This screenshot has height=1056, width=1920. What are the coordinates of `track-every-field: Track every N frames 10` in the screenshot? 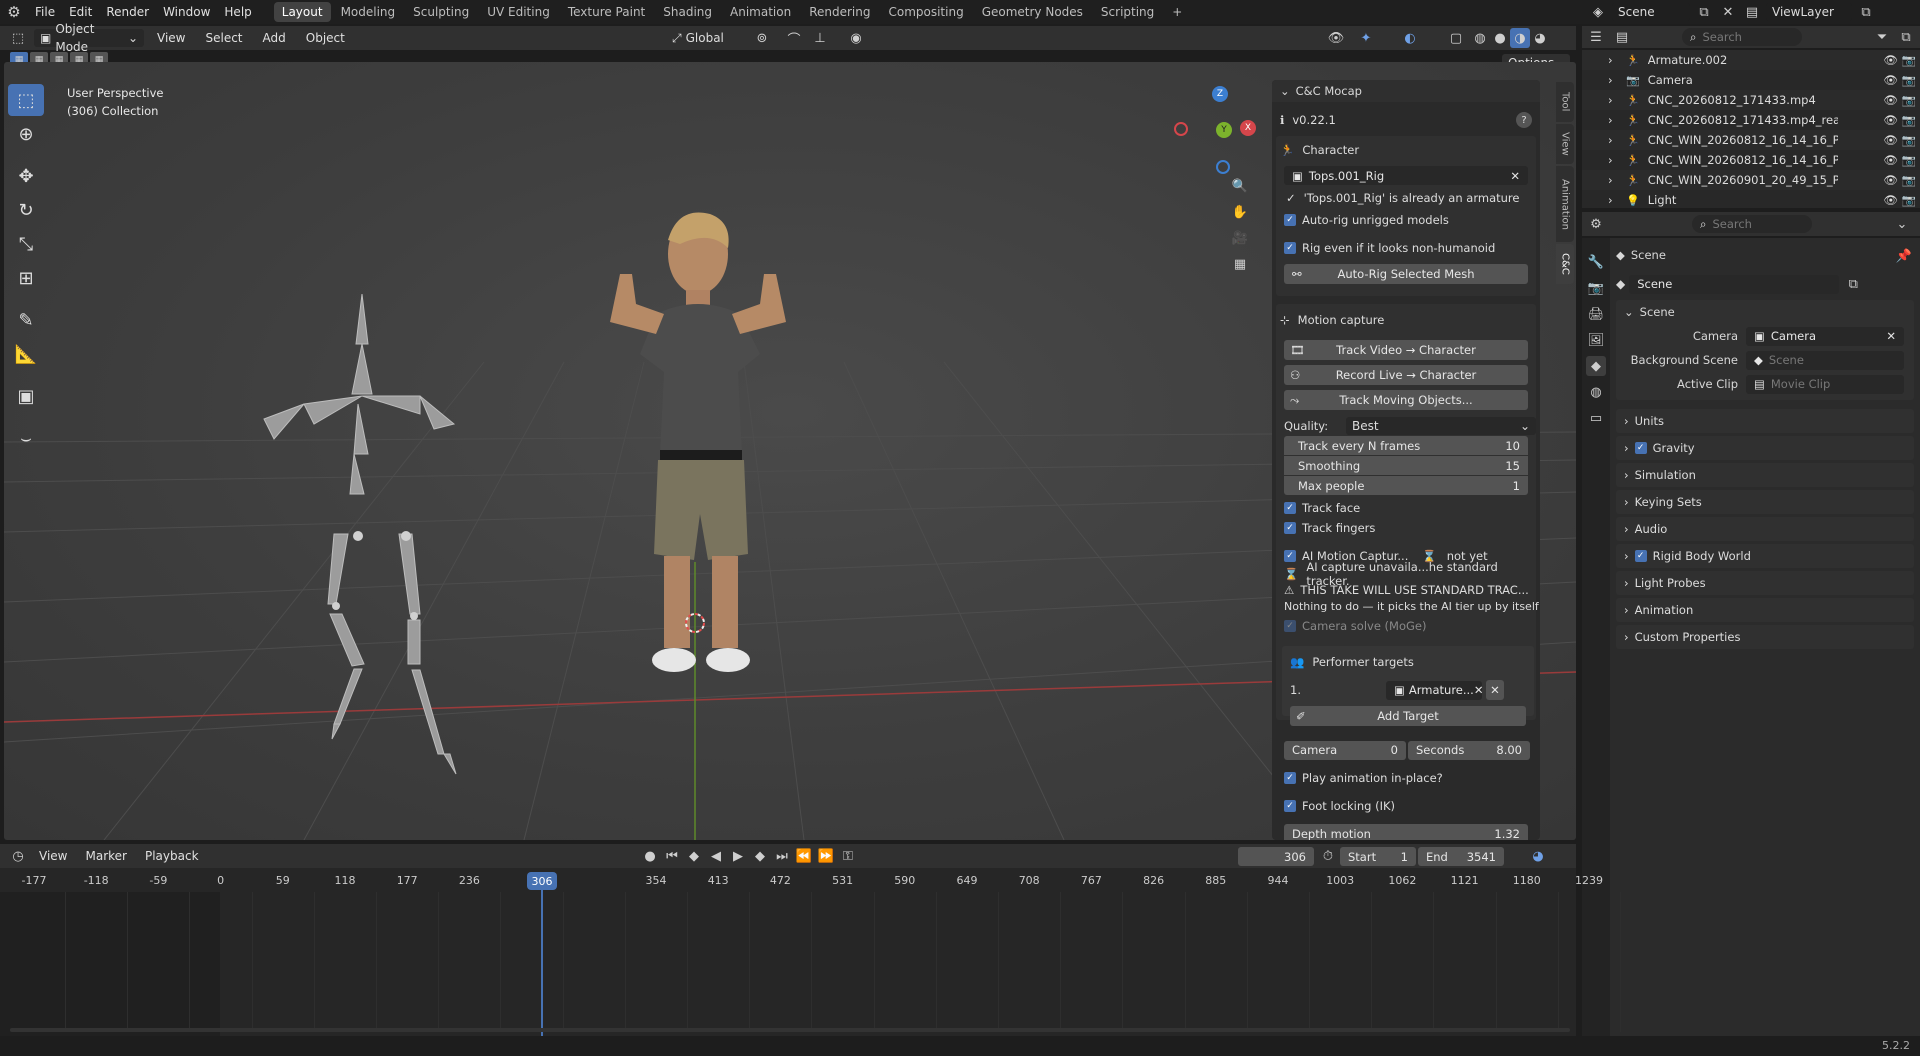 It's located at (1406, 445).